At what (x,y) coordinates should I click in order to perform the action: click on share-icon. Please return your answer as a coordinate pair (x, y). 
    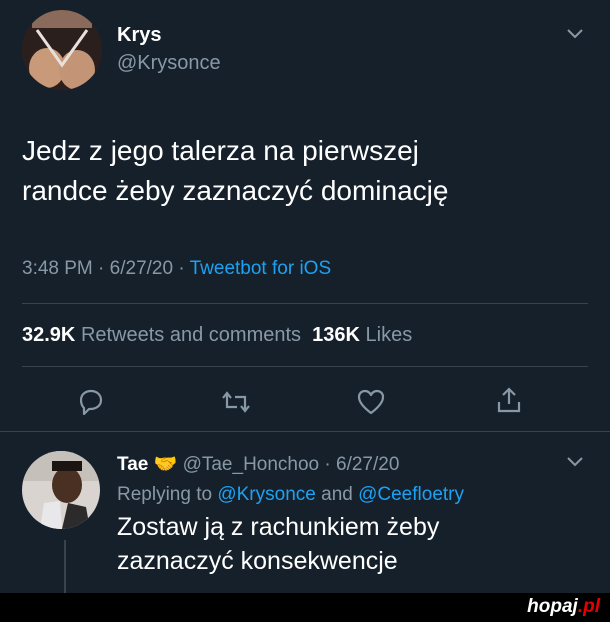
    Looking at the image, I should click on (509, 400).